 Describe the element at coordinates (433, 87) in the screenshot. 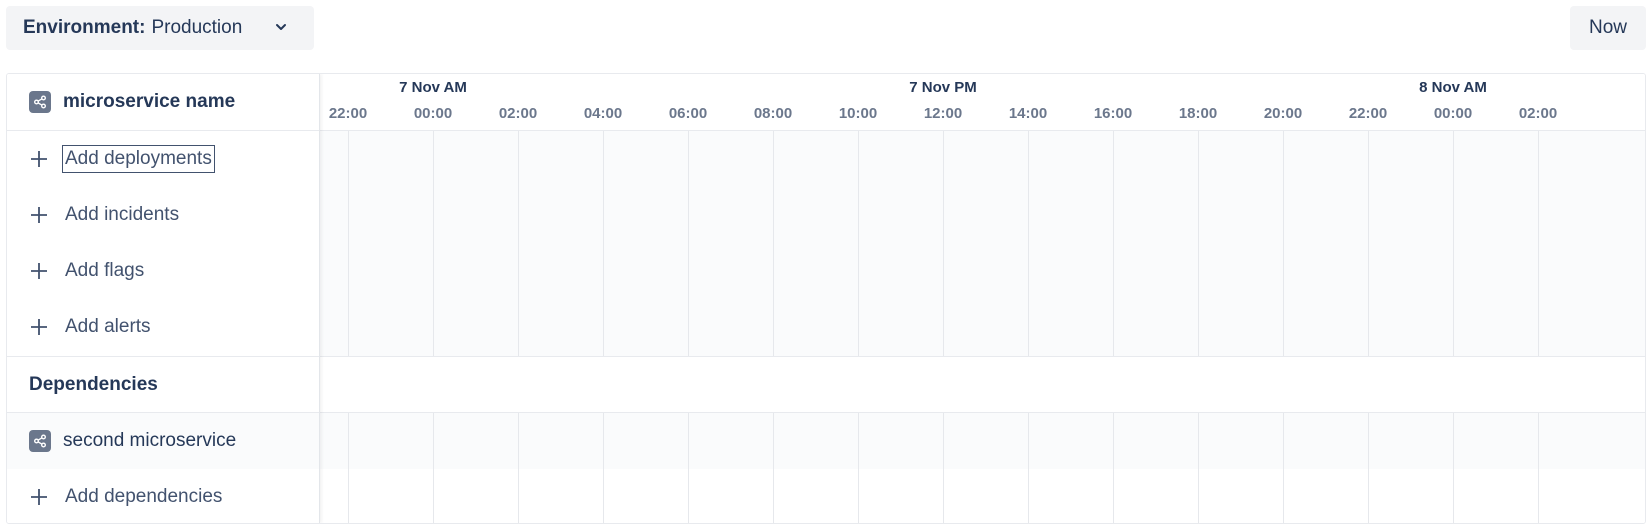

I see `day-label: 7 Nov AM` at that location.